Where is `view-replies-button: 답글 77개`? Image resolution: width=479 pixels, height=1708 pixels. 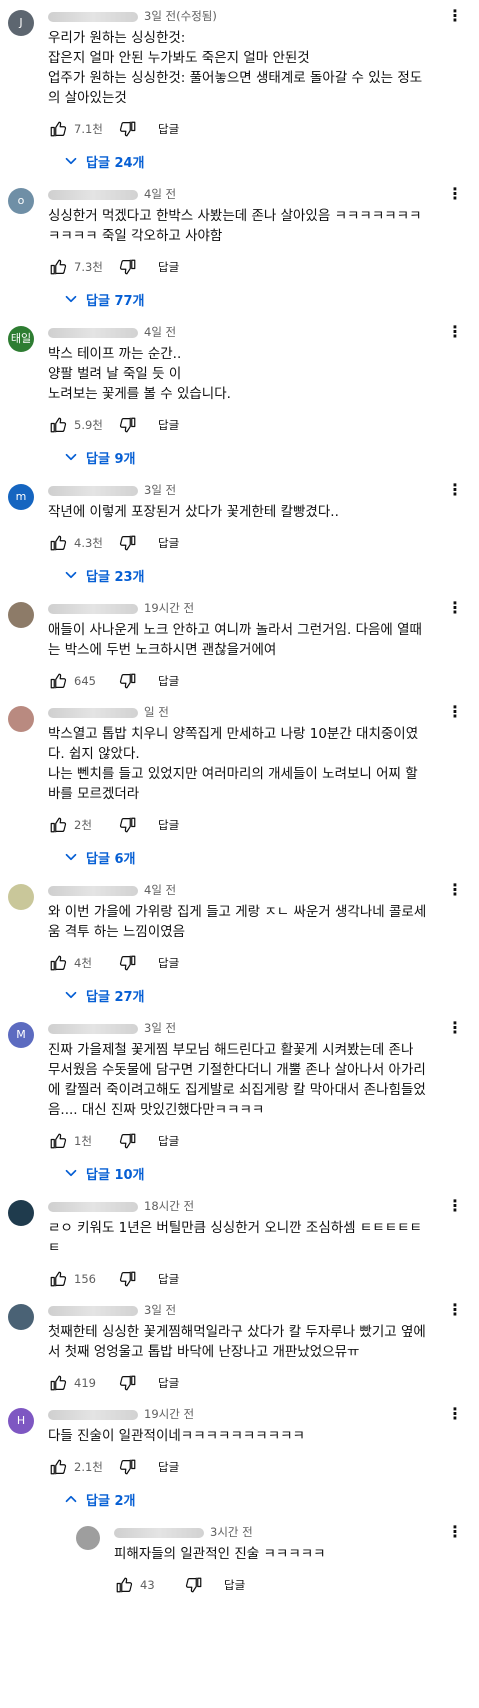 view-replies-button: 답글 77개 is located at coordinates (237, 299).